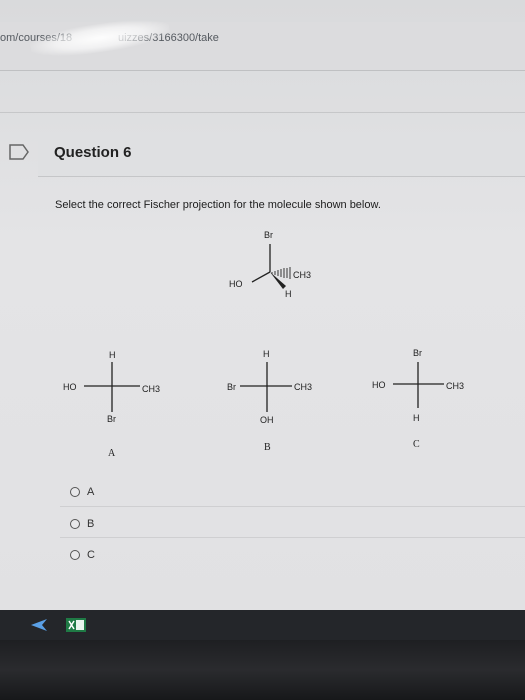 The width and height of the screenshot is (525, 700). I want to click on excel-icon, so click(76, 625).